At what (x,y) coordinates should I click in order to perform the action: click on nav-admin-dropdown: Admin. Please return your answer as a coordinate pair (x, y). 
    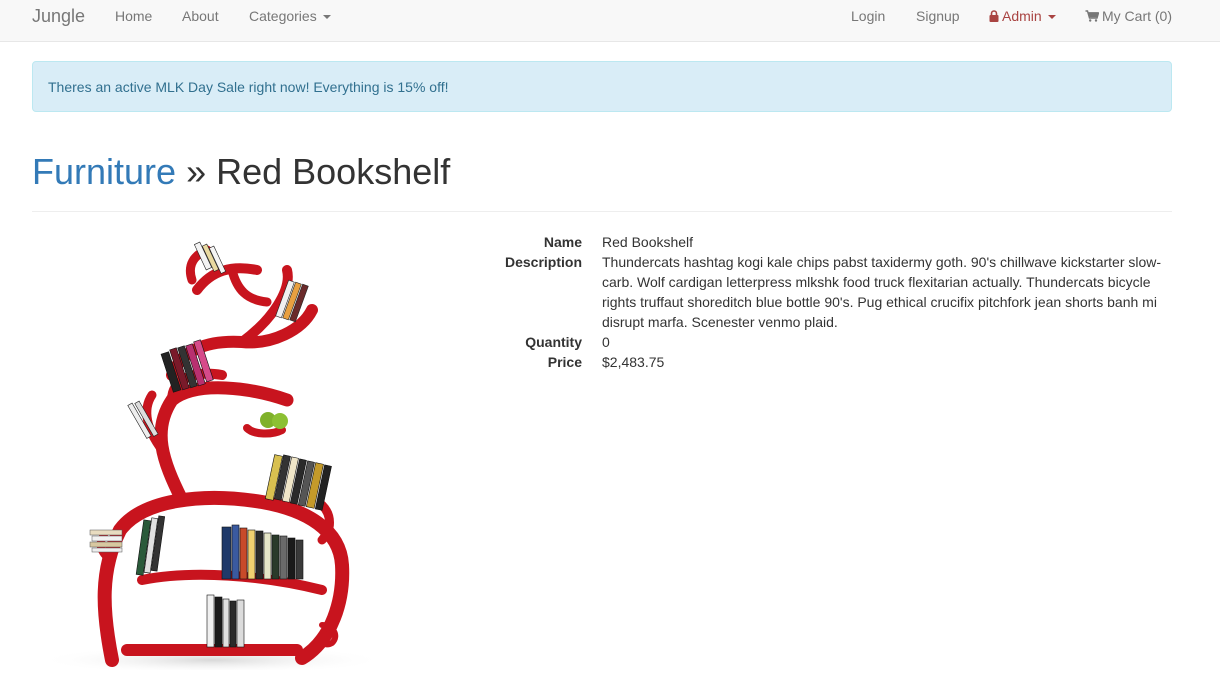
    Looking at the image, I should click on (1022, 16).